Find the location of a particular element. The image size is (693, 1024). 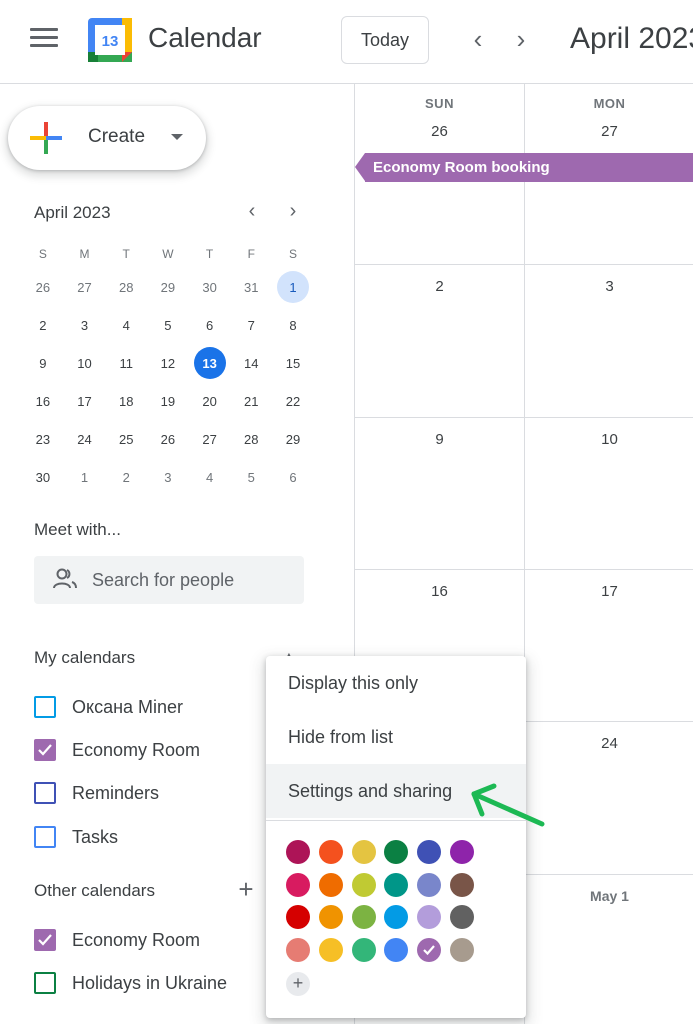

mini-chevron-left-icon: ‹ is located at coordinates (252, 212).